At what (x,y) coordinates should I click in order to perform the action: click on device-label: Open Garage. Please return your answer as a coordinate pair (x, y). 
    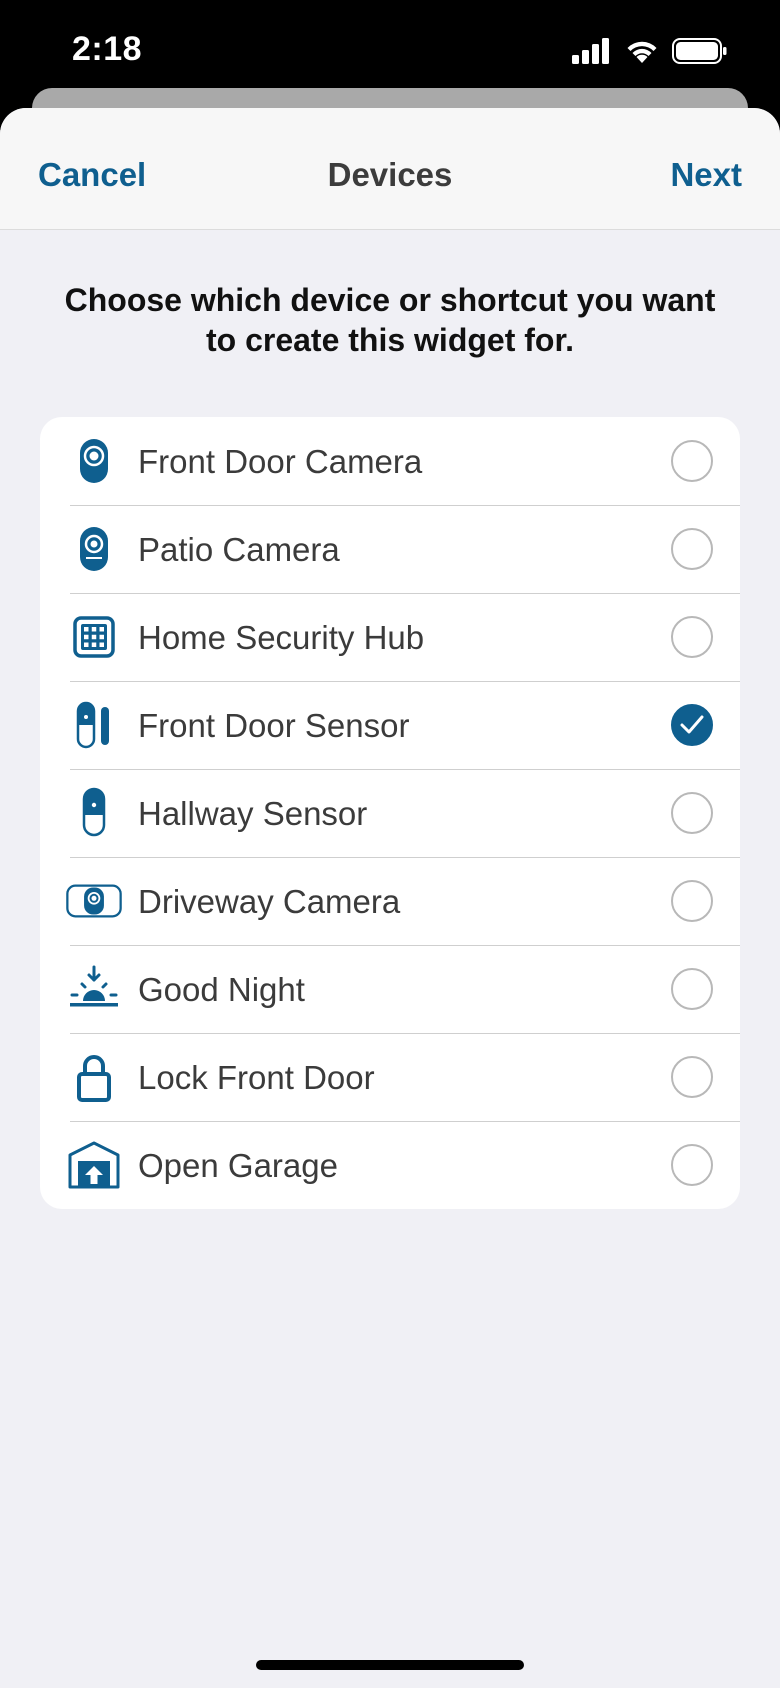
    Looking at the image, I should click on (238, 1165).